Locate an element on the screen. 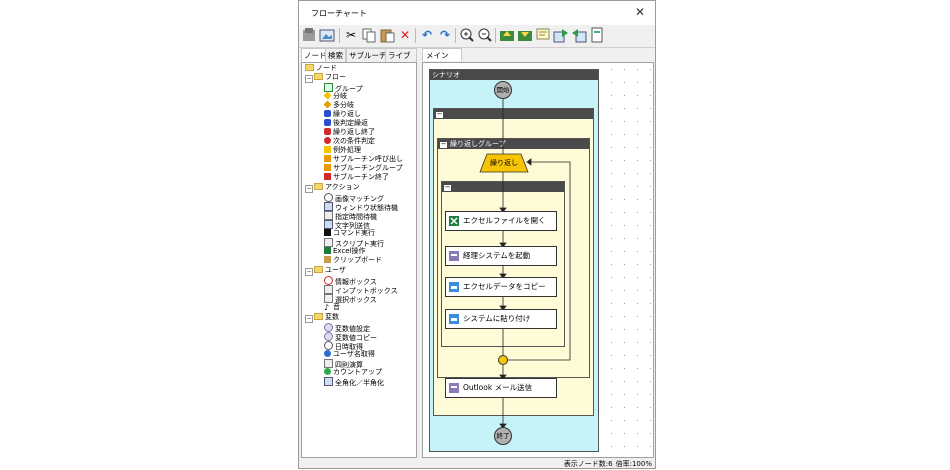  tab-library: ライブラリ is located at coordinates (401, 60).